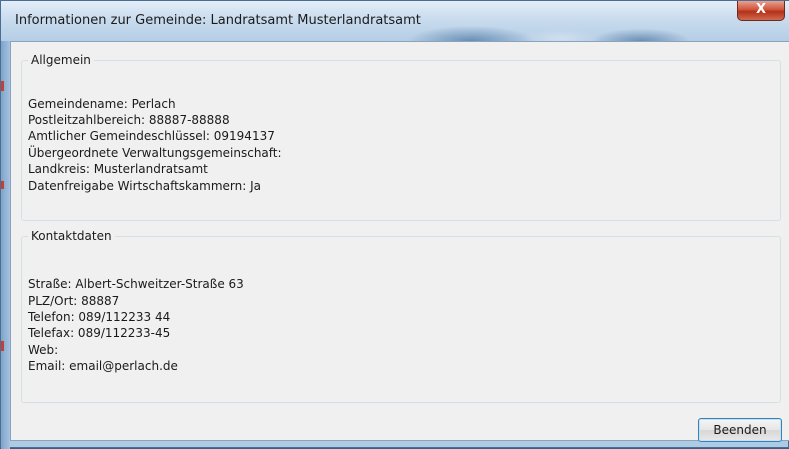  I want to click on kontaktdaten-legend: Kontaktdaten, so click(71, 236).